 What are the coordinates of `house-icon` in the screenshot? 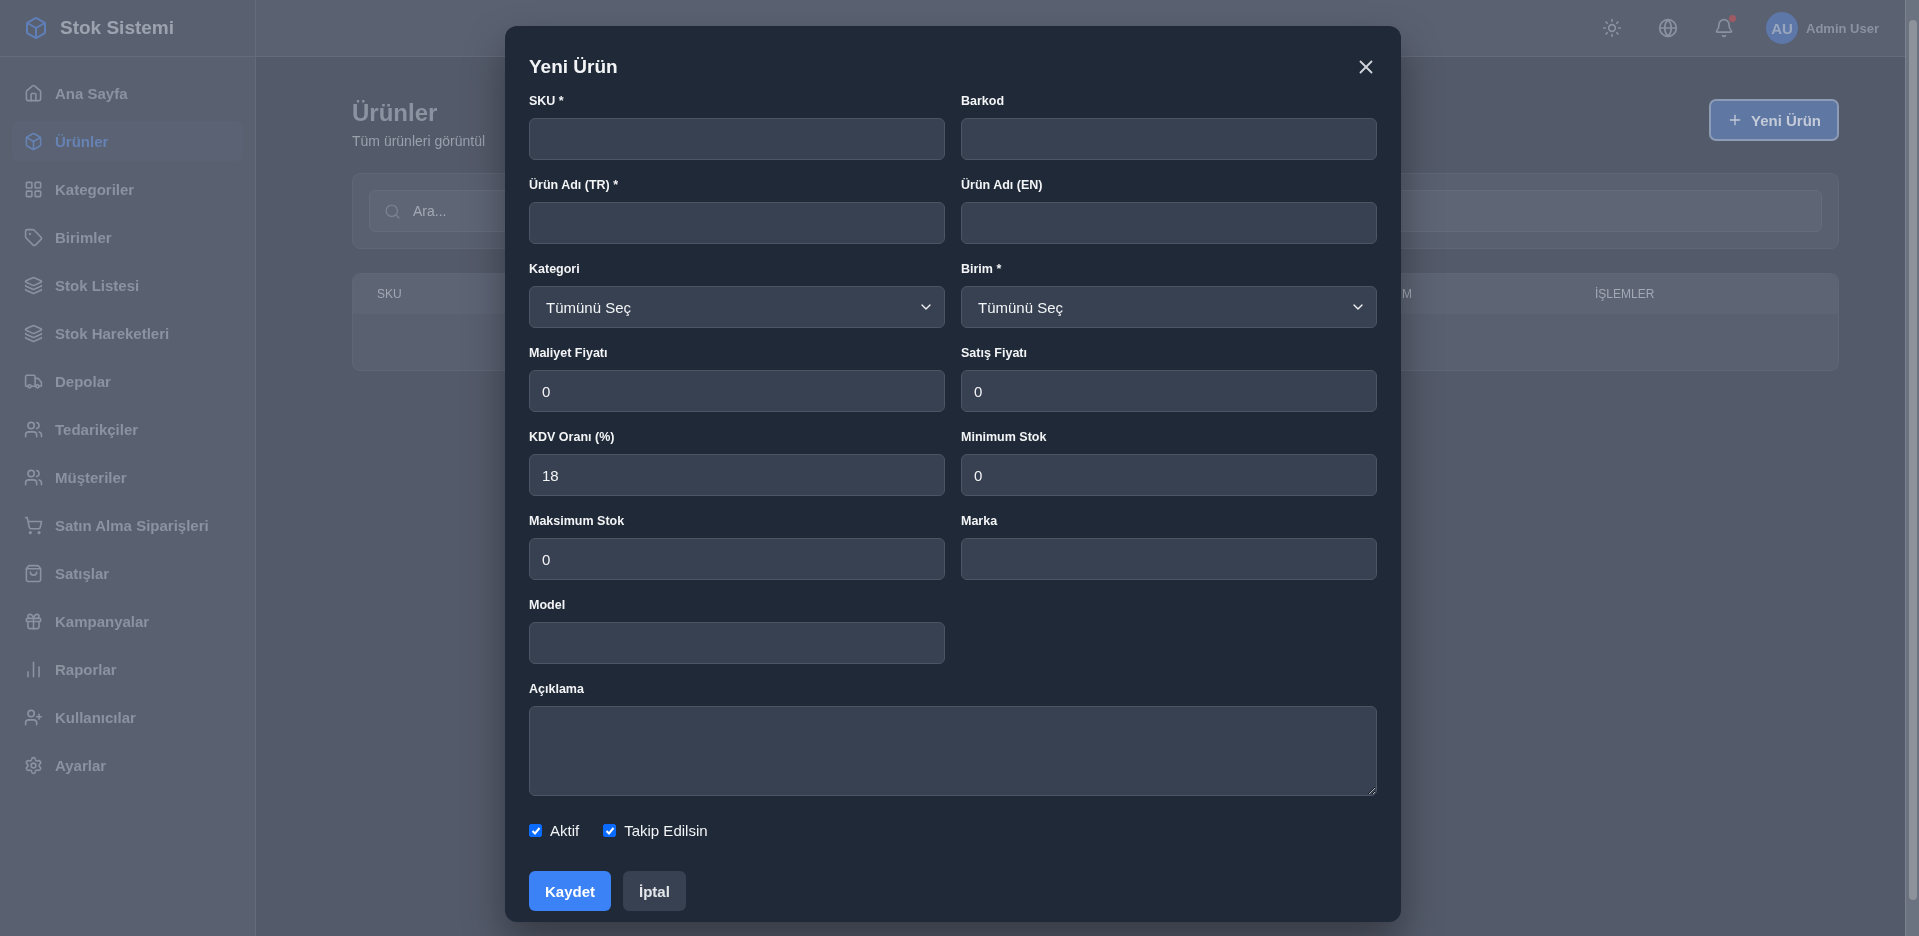 It's located at (33, 93).